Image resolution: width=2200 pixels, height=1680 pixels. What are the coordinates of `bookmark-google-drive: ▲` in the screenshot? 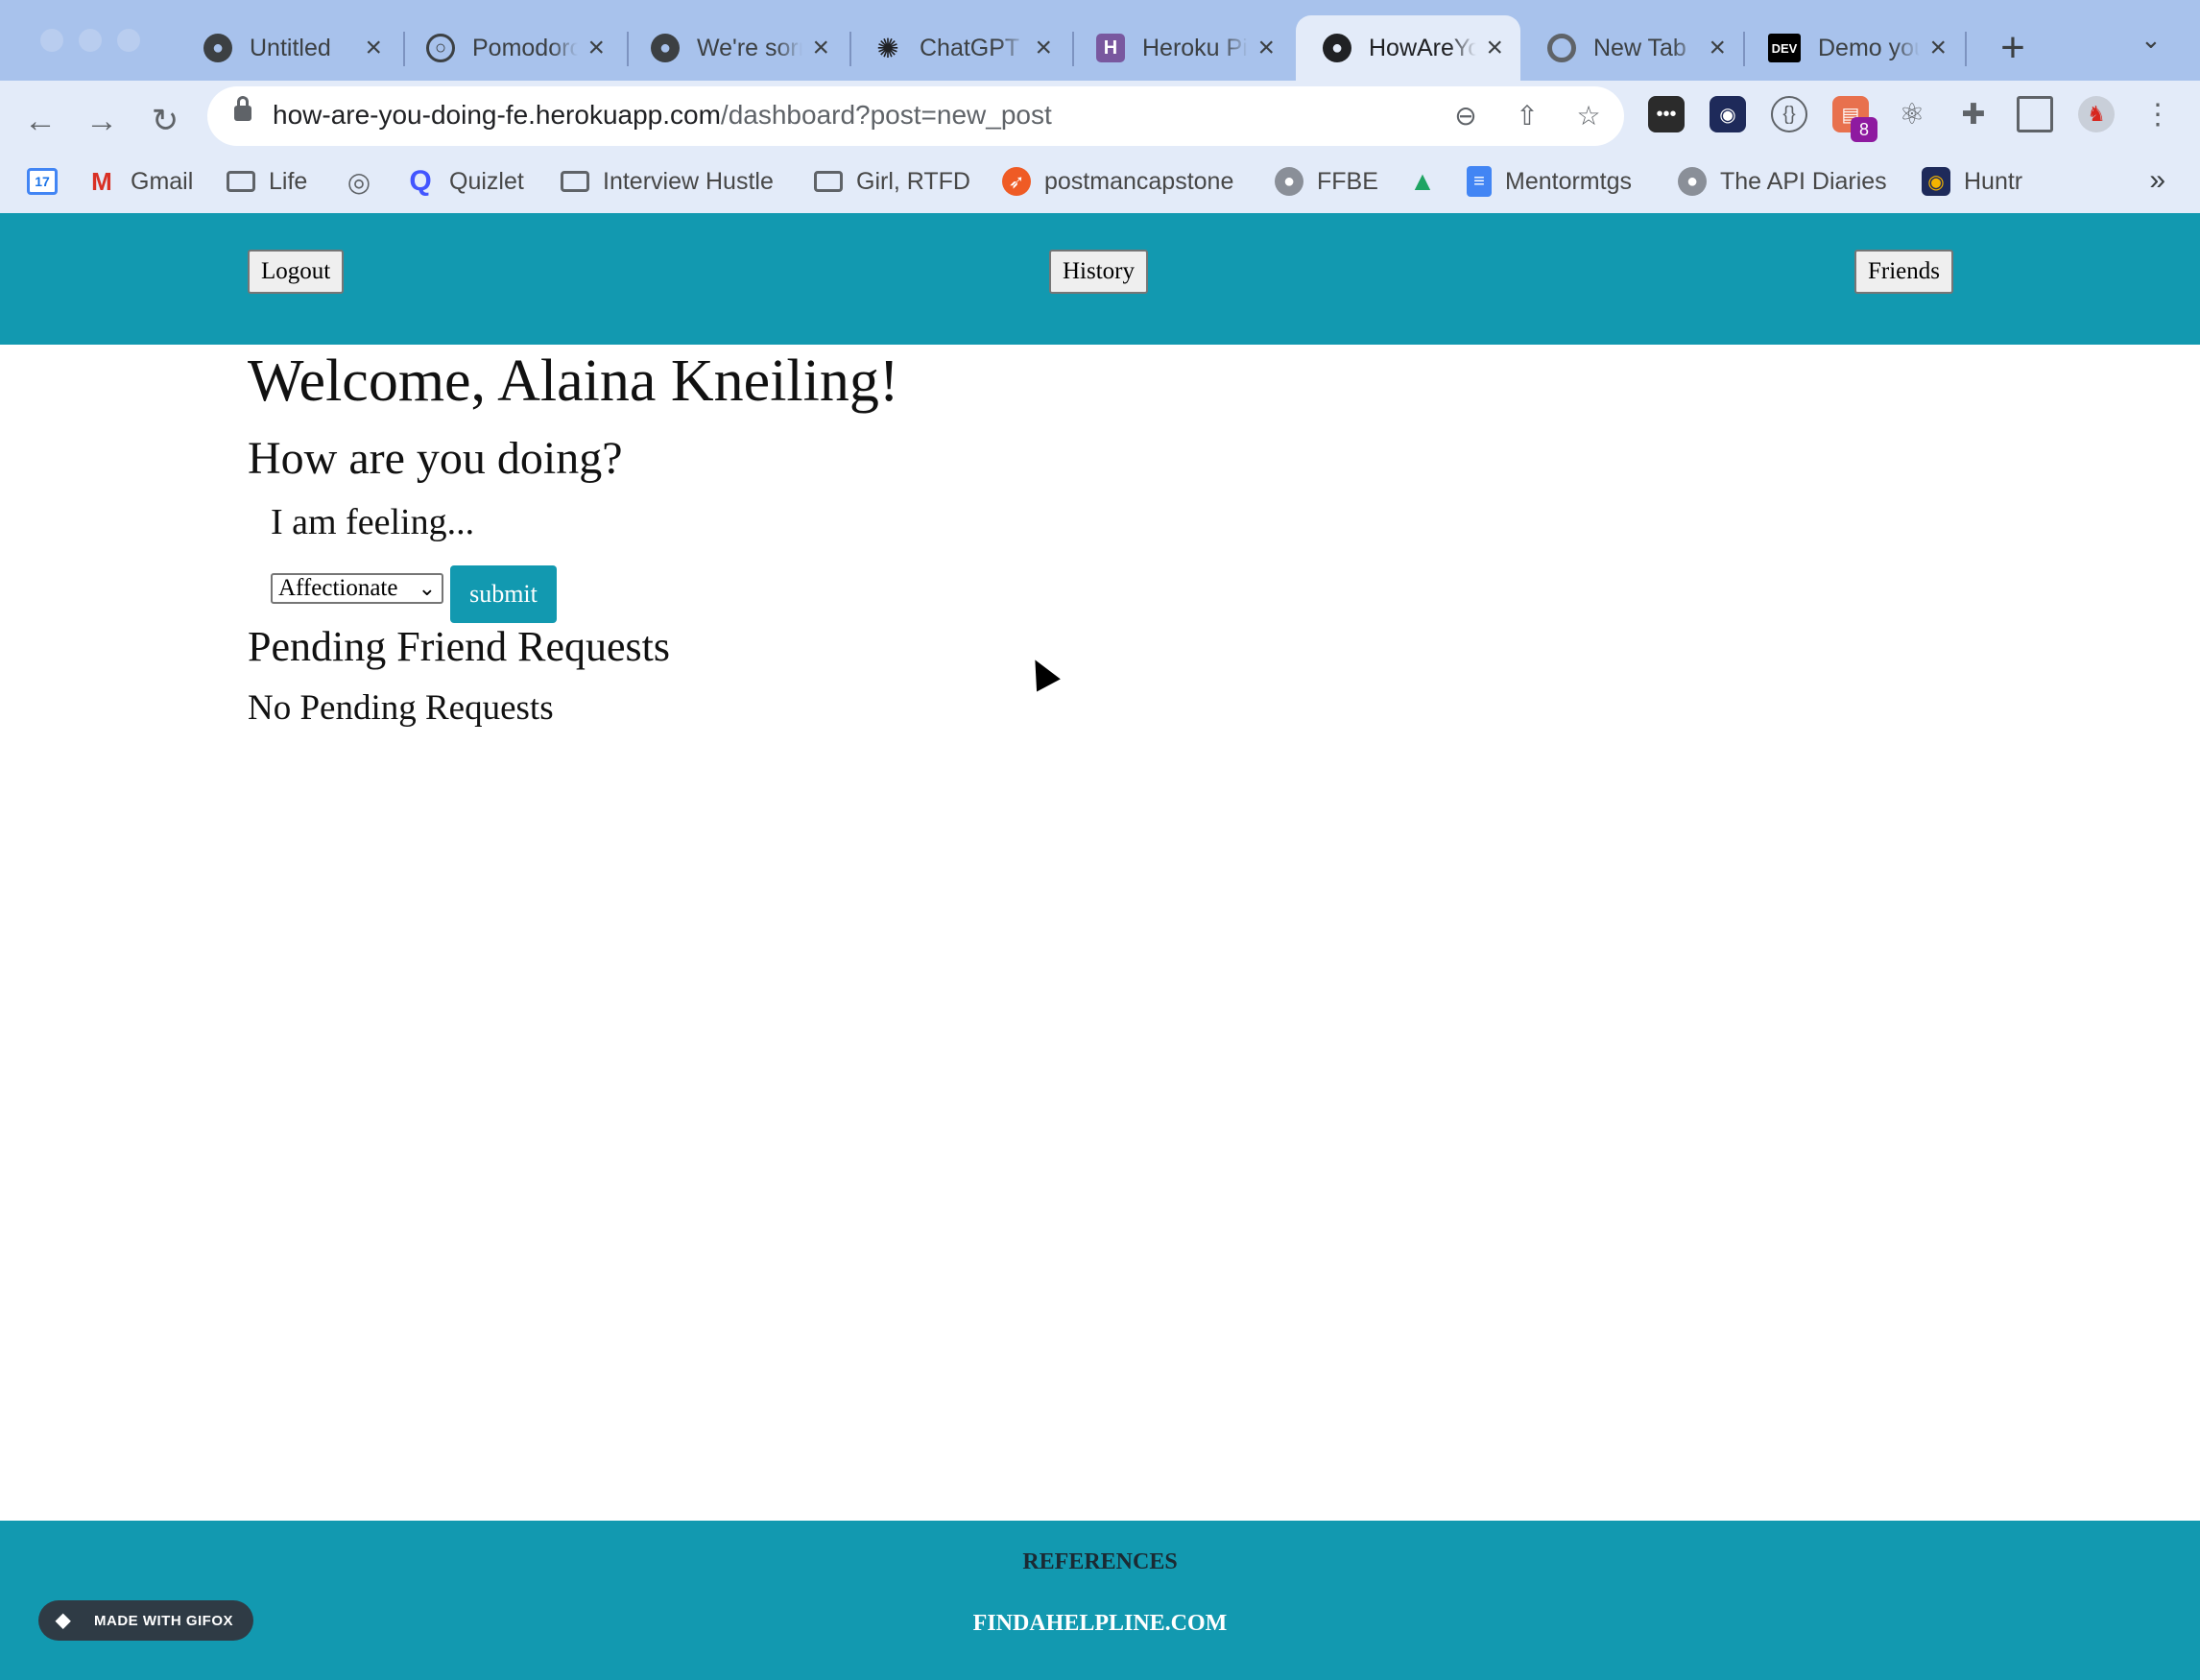 It's located at (1429, 181).